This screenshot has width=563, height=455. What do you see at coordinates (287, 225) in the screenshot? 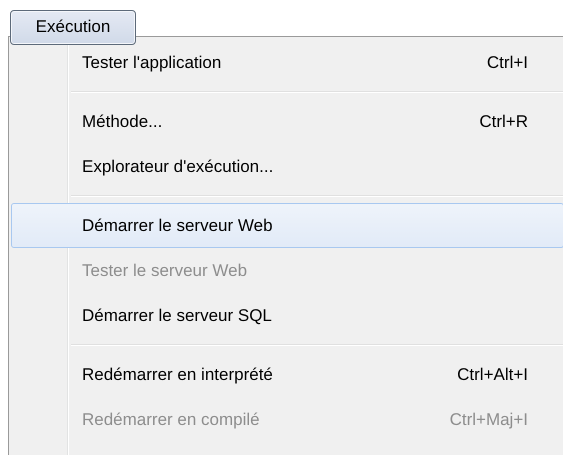
I see `menu-item: Démarrer le serveur Web` at bounding box center [287, 225].